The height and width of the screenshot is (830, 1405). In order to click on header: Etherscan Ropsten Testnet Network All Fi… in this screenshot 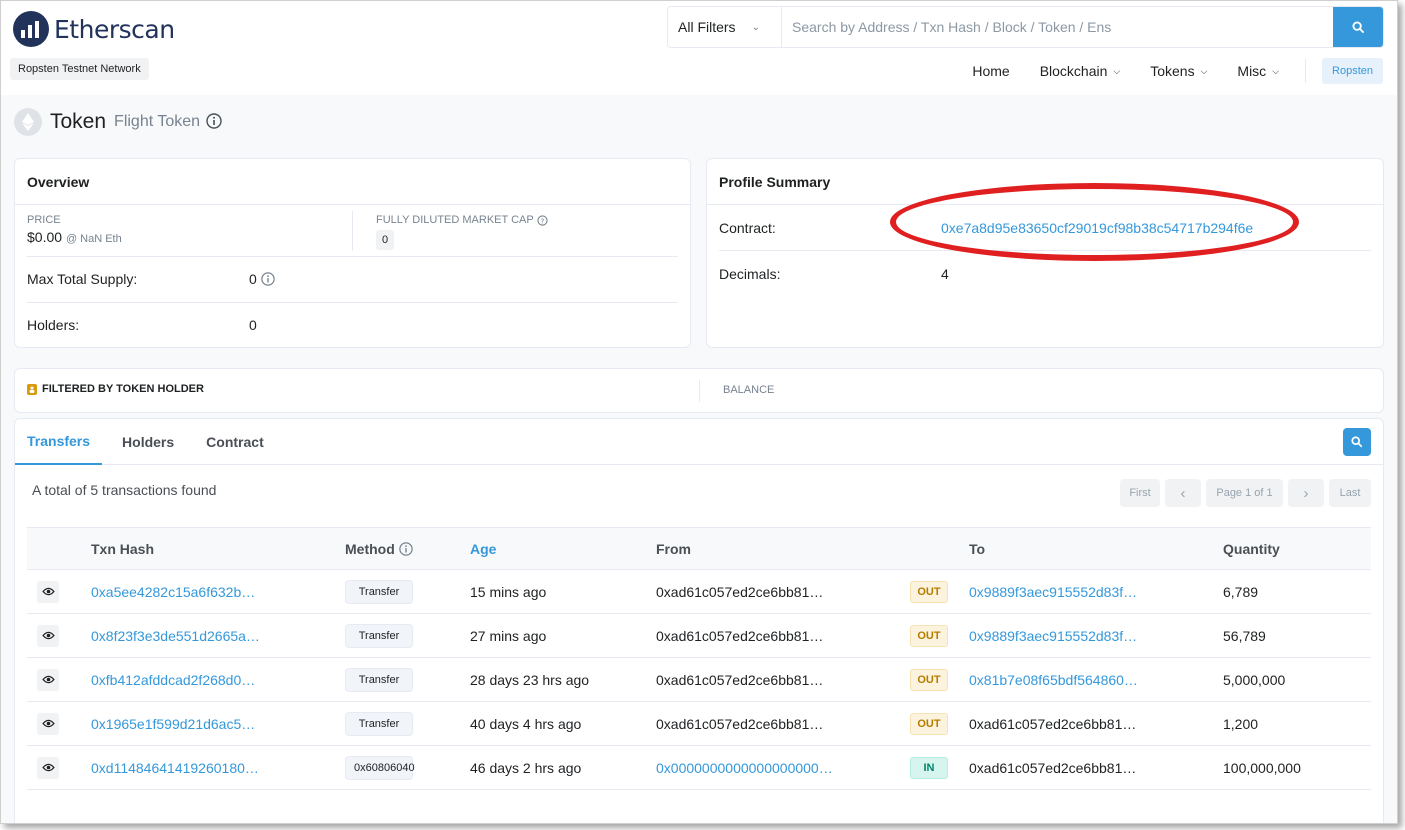, I will do `click(699, 48)`.